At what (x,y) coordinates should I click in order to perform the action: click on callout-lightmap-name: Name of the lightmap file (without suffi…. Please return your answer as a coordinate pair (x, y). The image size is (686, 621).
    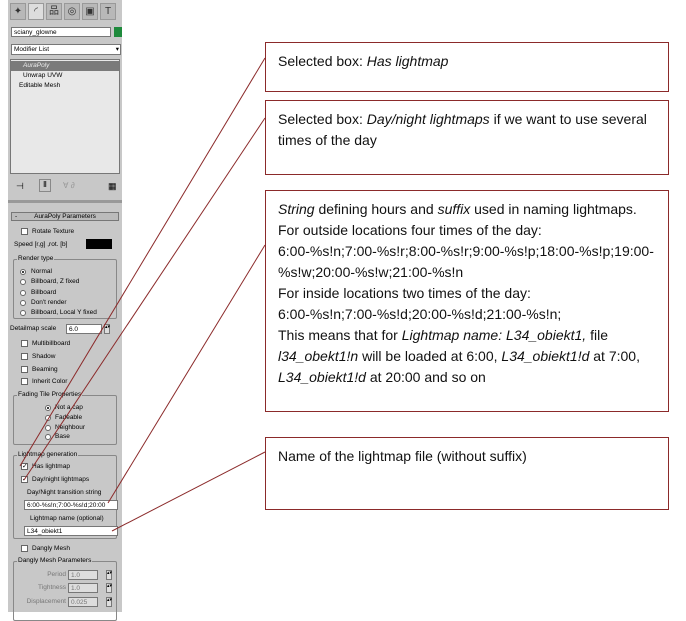
    Looking at the image, I should click on (467, 473).